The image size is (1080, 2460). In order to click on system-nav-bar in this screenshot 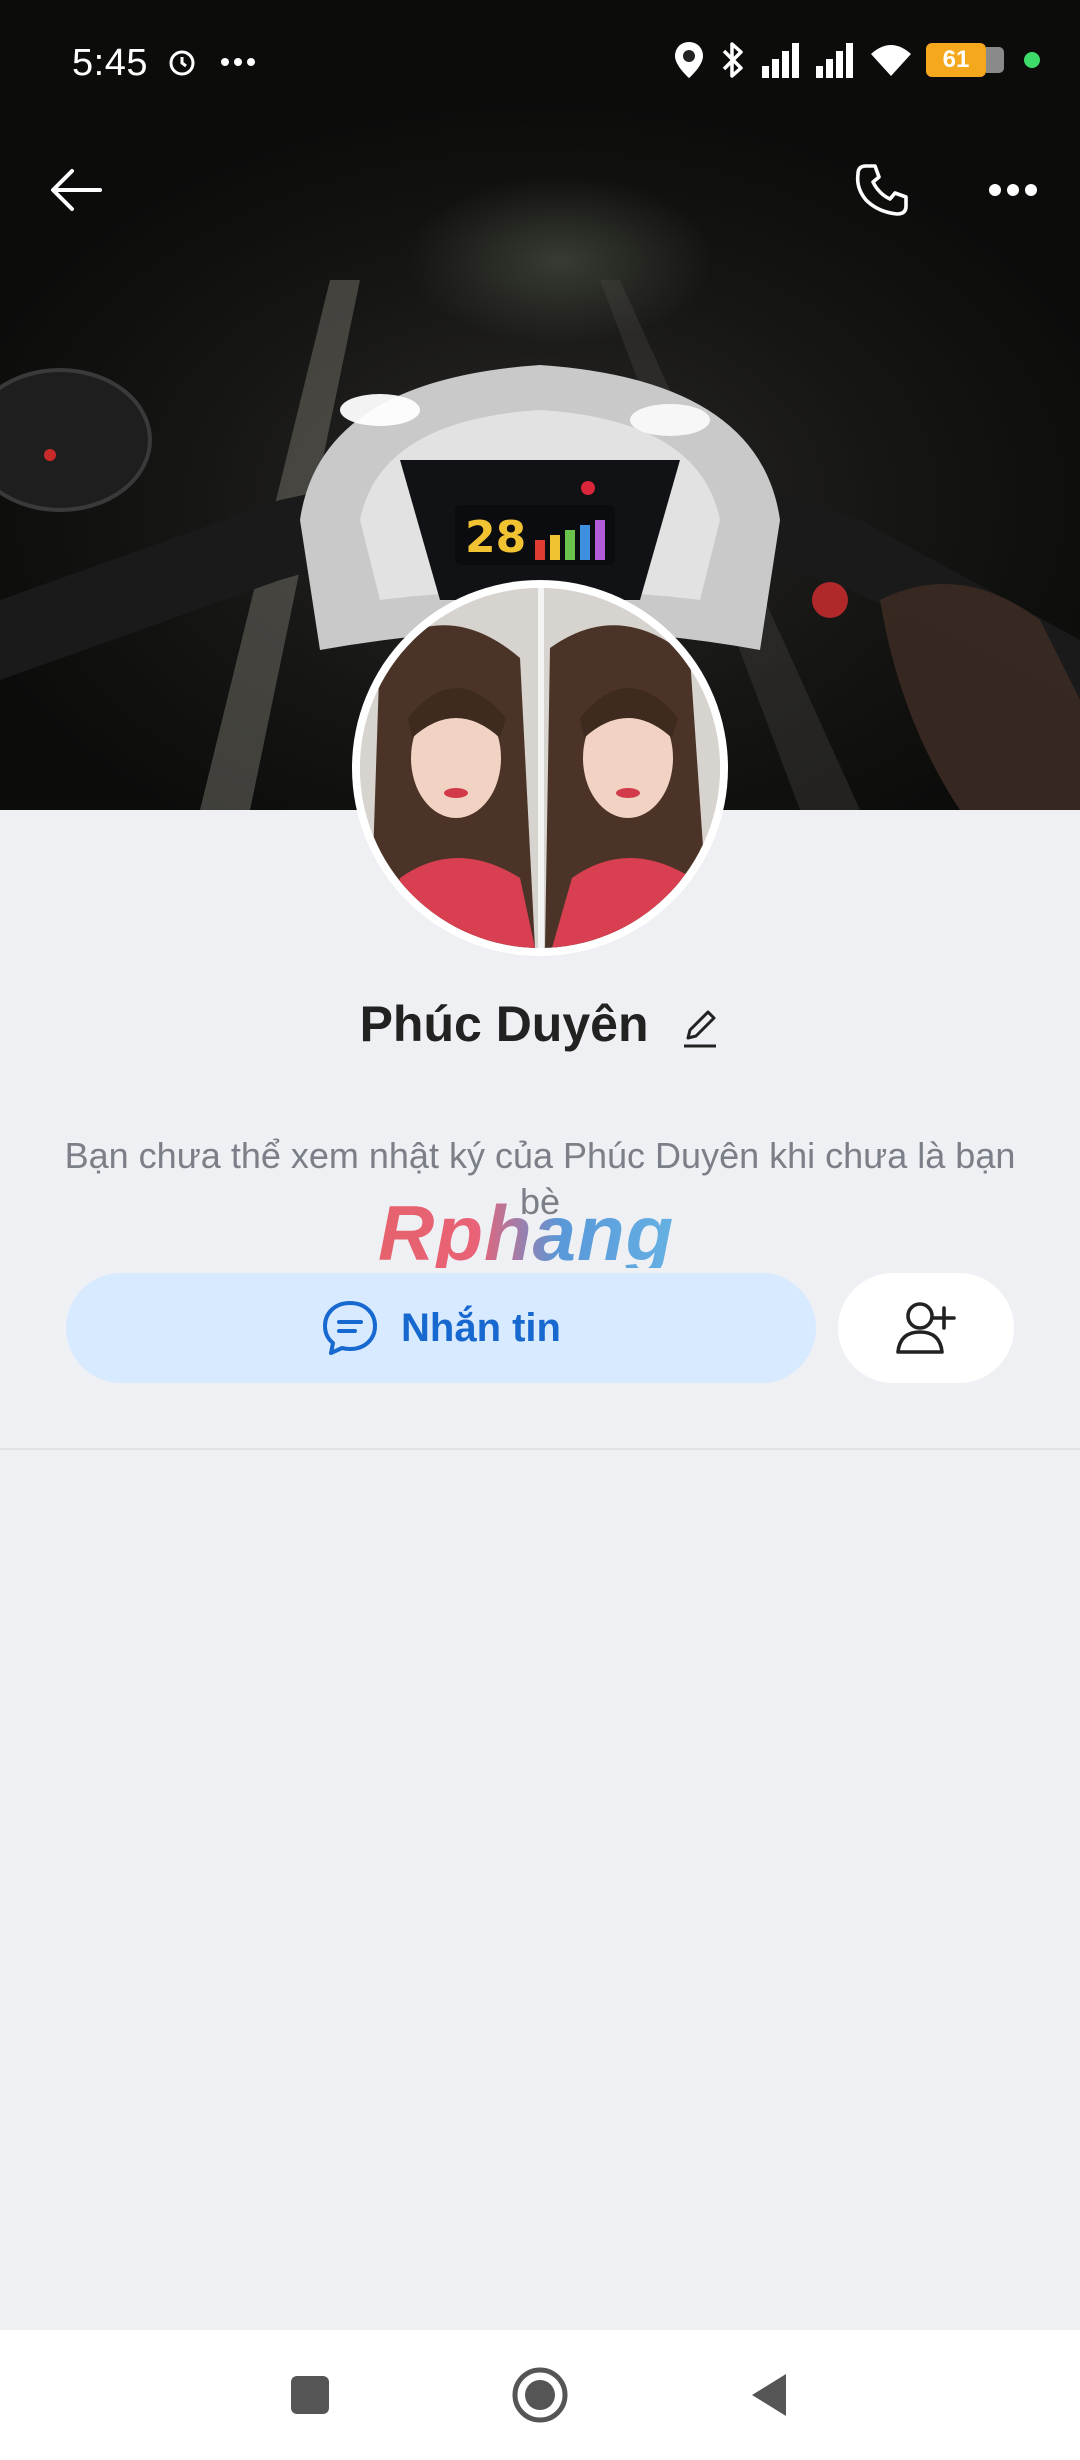, I will do `click(540, 2395)`.